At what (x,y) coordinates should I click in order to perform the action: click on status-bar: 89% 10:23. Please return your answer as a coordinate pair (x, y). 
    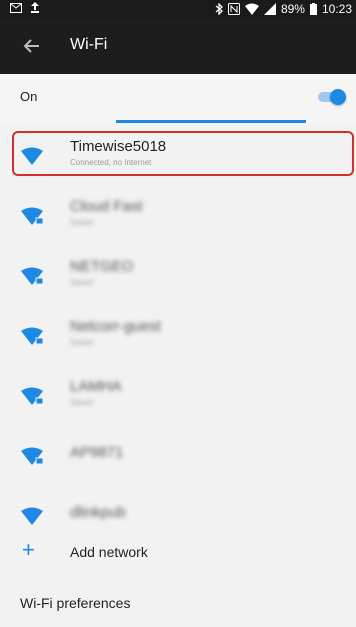
    Looking at the image, I should click on (178, 9).